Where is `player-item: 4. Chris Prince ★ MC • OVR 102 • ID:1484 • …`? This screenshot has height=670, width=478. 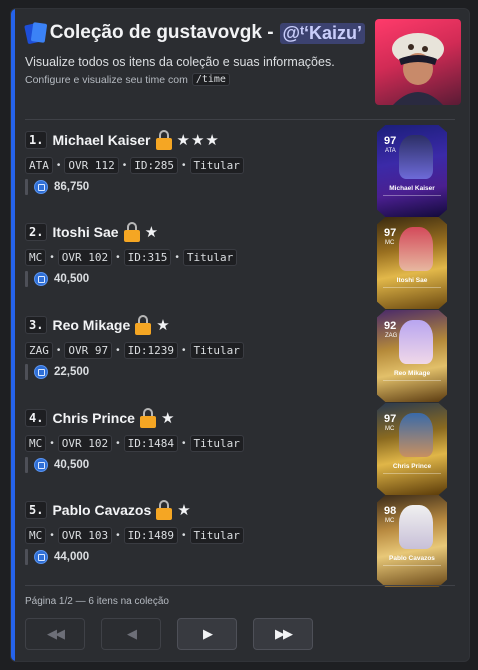
player-item: 4. Chris Prince ★ MC • OVR 102 • ID:1484 • … is located at coordinates (240, 449).